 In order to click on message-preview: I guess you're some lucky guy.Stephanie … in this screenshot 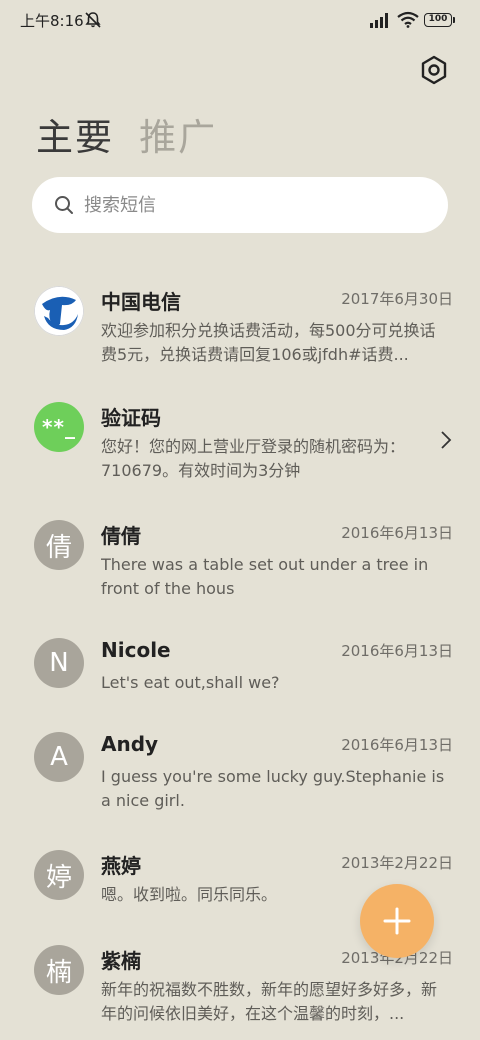, I will do `click(273, 788)`.